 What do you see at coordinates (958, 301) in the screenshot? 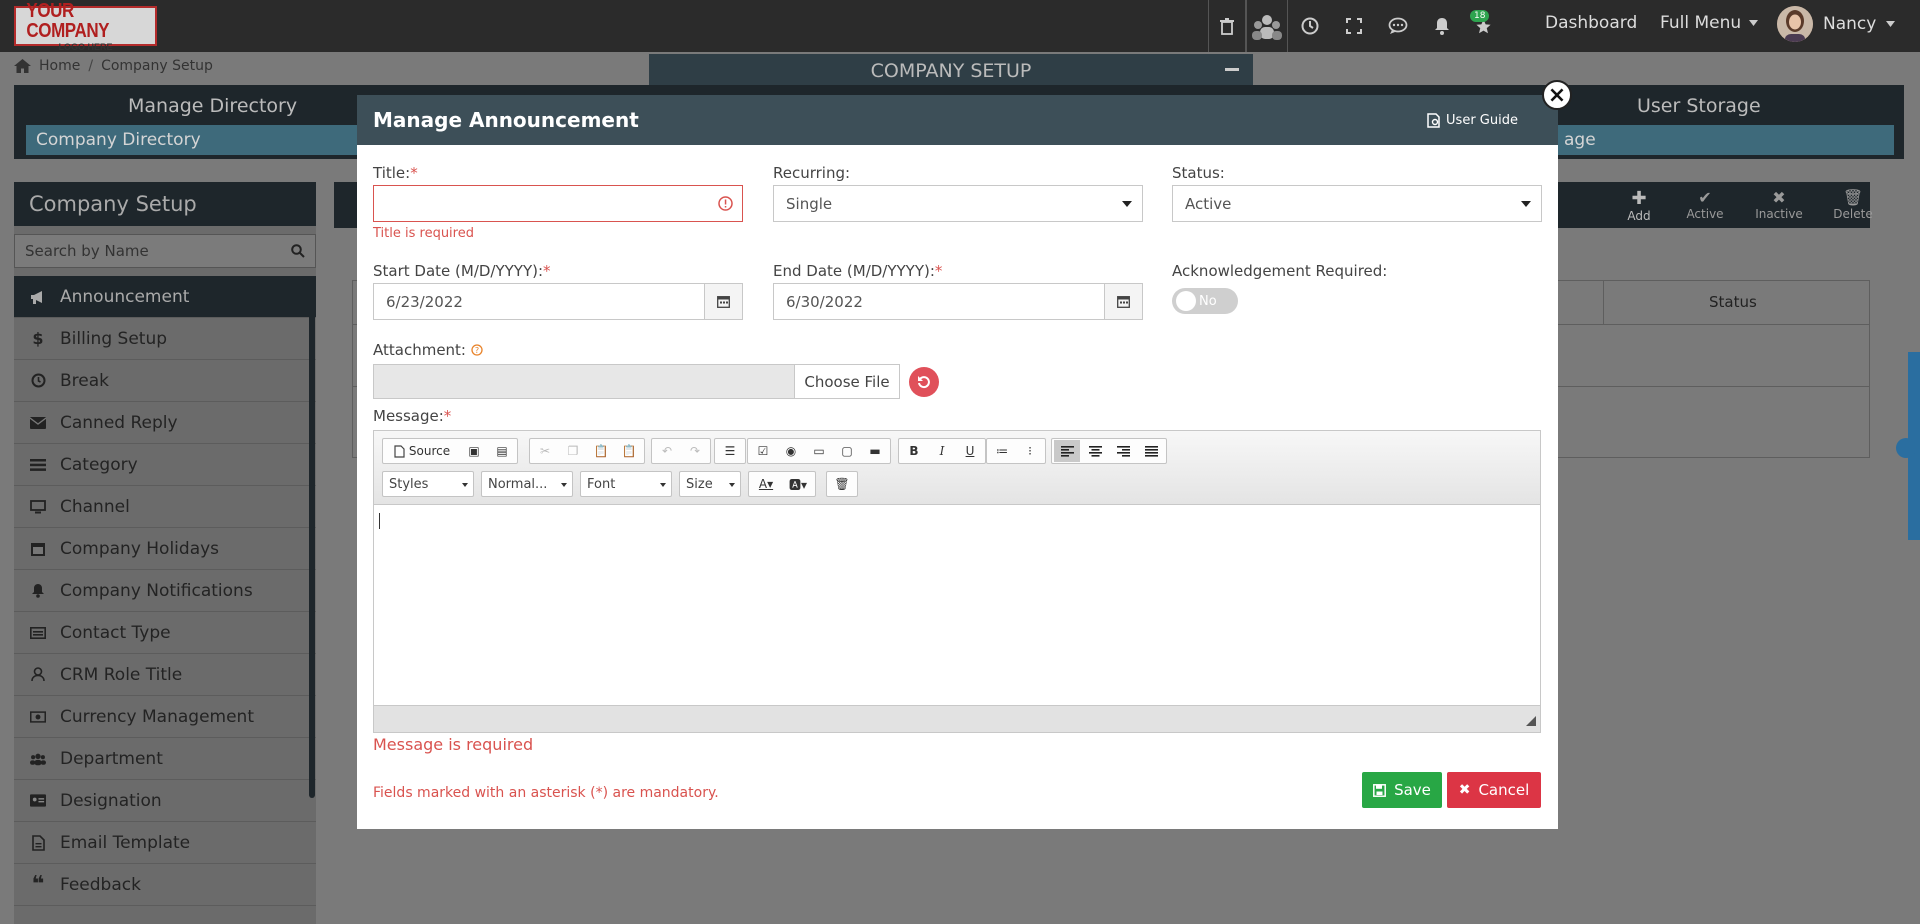
I see `end-date-input: 6/30/2022` at bounding box center [958, 301].